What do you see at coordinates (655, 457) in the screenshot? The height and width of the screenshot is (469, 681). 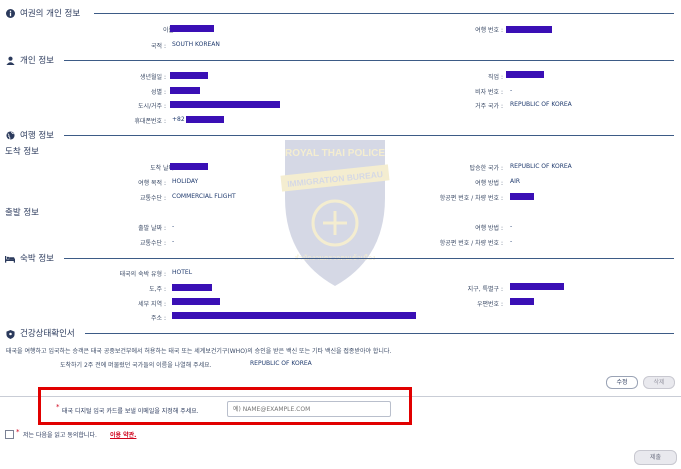 I see `submit-button: 제출` at bounding box center [655, 457].